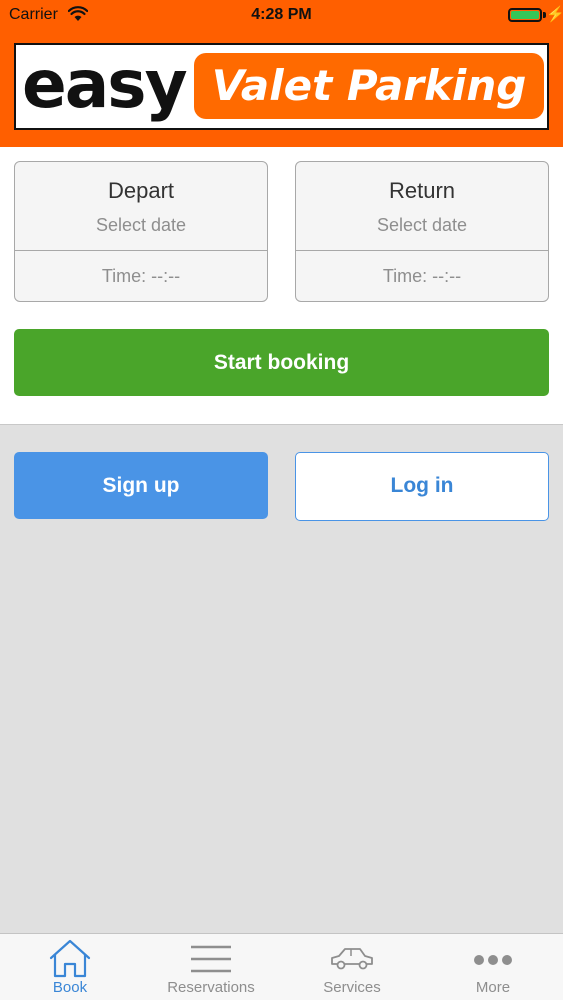 Image resolution: width=563 pixels, height=1000 pixels. What do you see at coordinates (70, 958) in the screenshot?
I see `home-icon` at bounding box center [70, 958].